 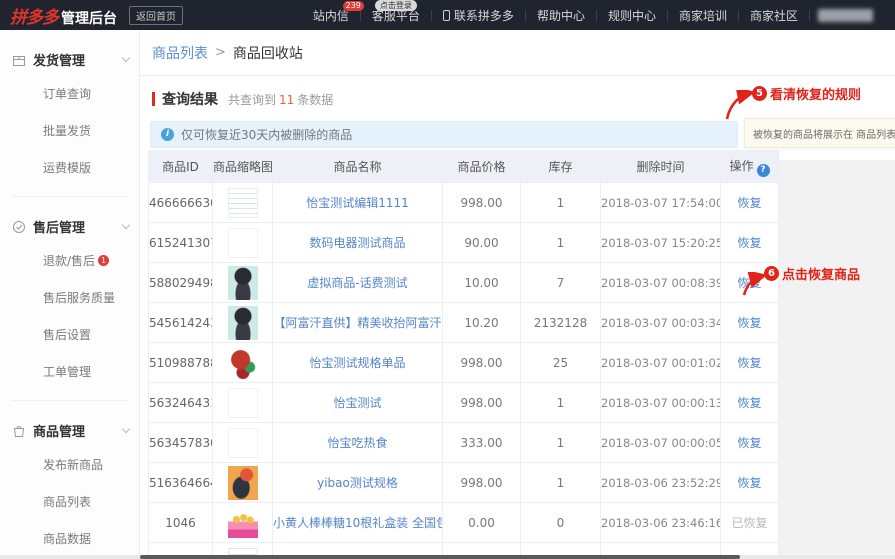 I want to click on count-prefix: 共查询到, so click(x=252, y=99).